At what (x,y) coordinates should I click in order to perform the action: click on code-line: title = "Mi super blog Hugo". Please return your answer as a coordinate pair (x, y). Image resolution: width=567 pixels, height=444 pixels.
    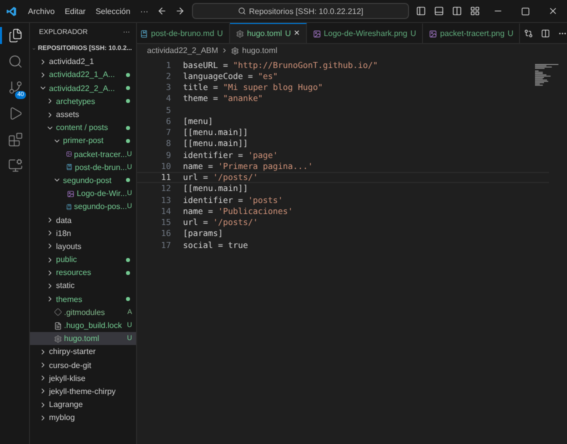
    Looking at the image, I should click on (253, 87).